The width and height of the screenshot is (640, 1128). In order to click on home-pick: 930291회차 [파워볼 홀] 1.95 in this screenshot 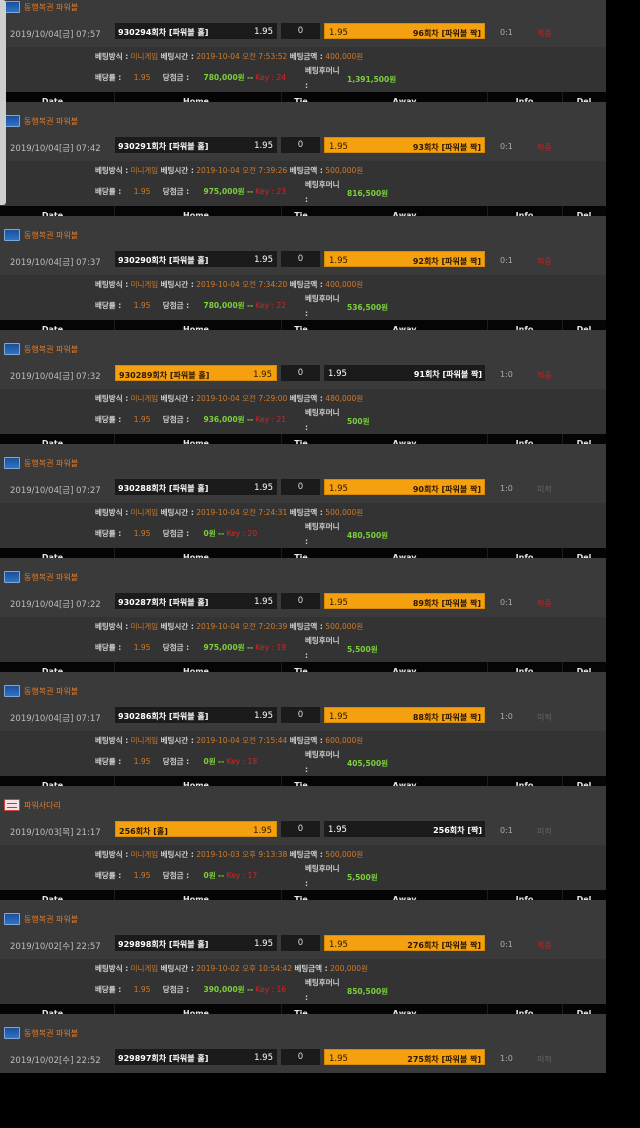, I will do `click(196, 145)`.